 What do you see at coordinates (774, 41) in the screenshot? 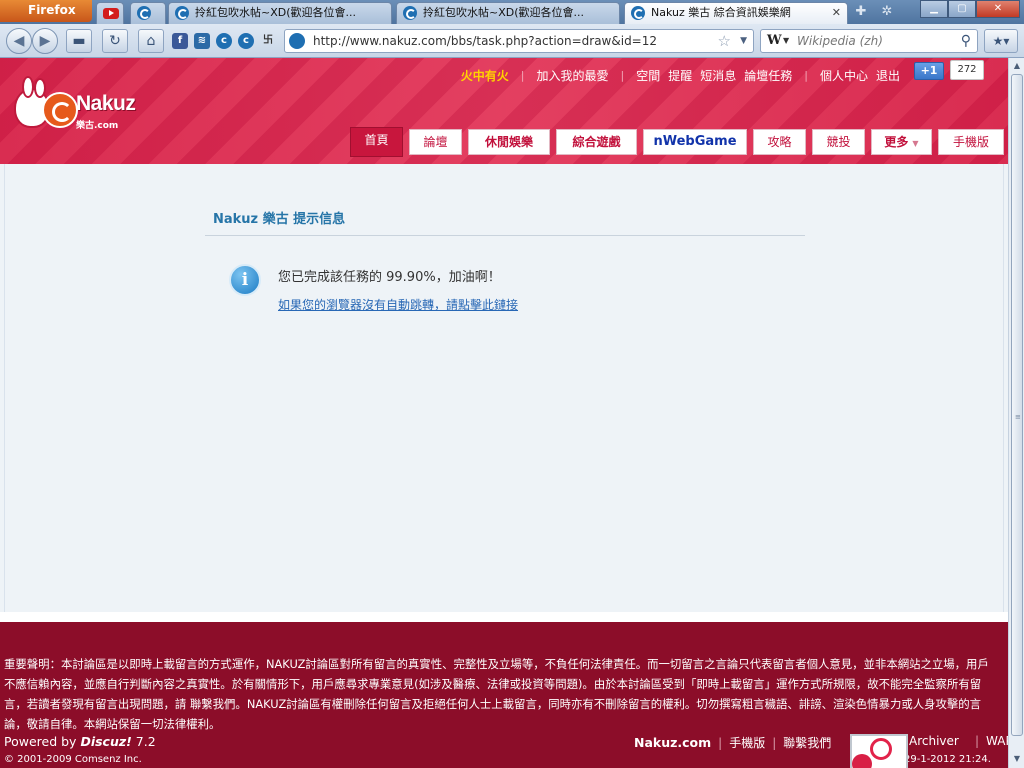
I see `wikipedia-icon: W` at bounding box center [774, 41].